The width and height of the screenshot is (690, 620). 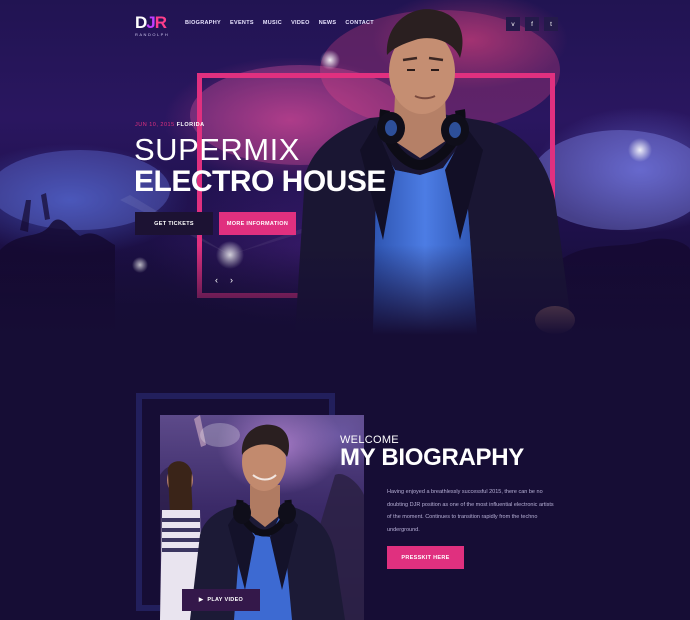 I want to click on social-links: v f t, so click(x=532, y=24).